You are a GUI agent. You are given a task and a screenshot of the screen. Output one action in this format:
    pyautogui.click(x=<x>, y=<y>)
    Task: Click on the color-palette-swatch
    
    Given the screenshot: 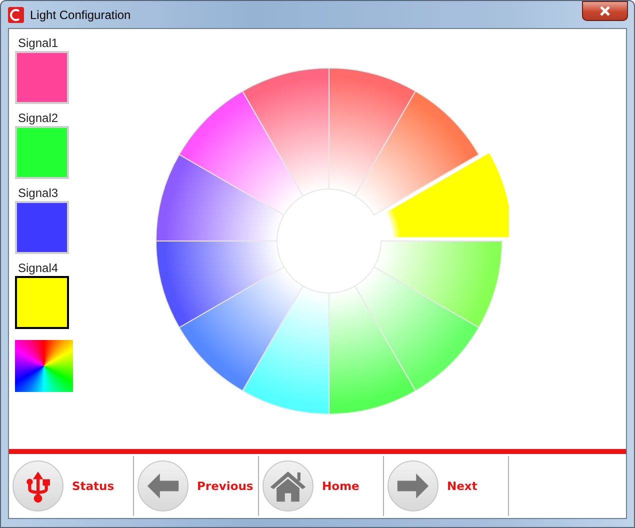 What is the action you would take?
    pyautogui.click(x=44, y=366)
    